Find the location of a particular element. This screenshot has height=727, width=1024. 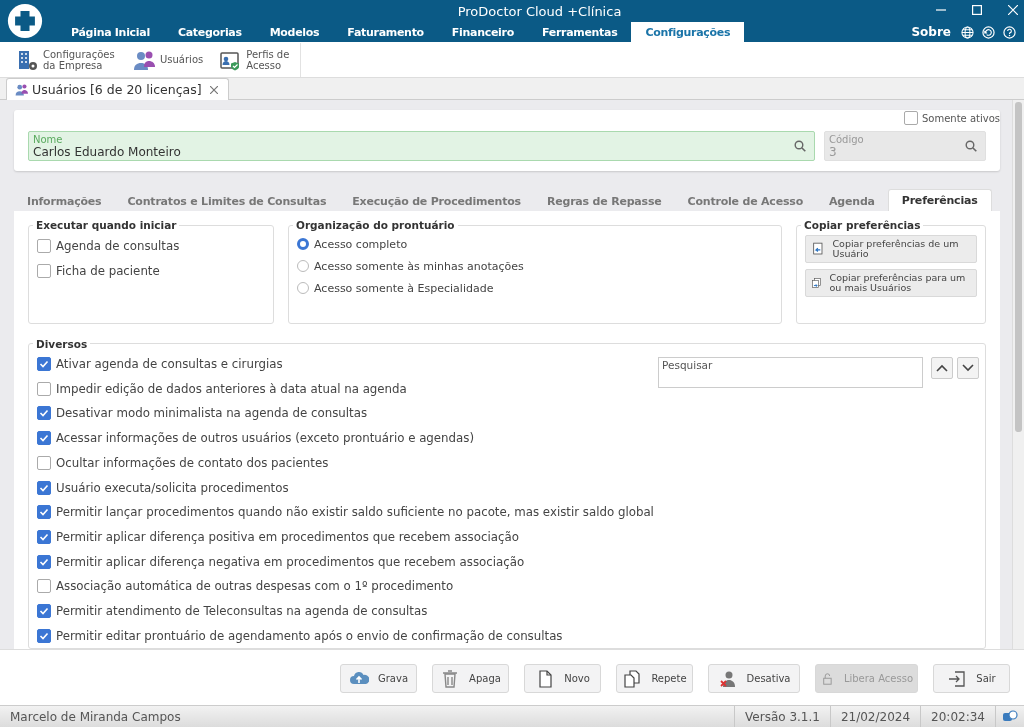

search-field: Pesquisar is located at coordinates (790, 372).